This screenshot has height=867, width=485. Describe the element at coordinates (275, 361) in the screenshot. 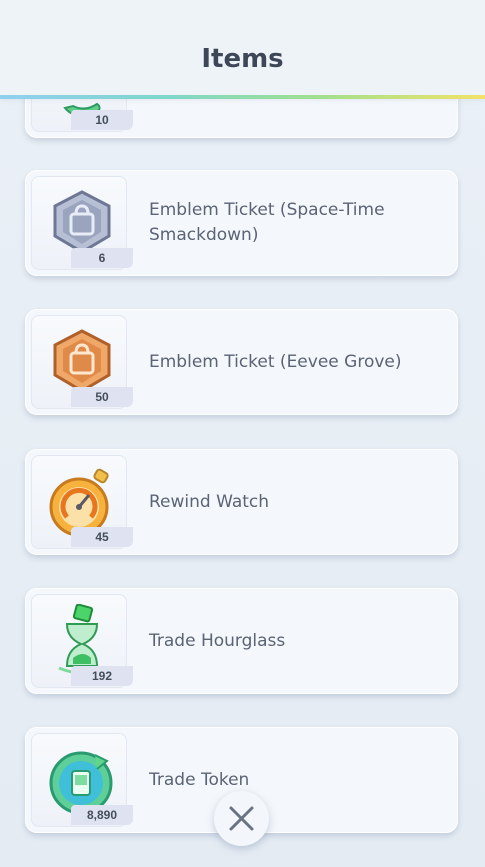

I see `item-name: Emblem Ticket (Eevee Grove)` at that location.